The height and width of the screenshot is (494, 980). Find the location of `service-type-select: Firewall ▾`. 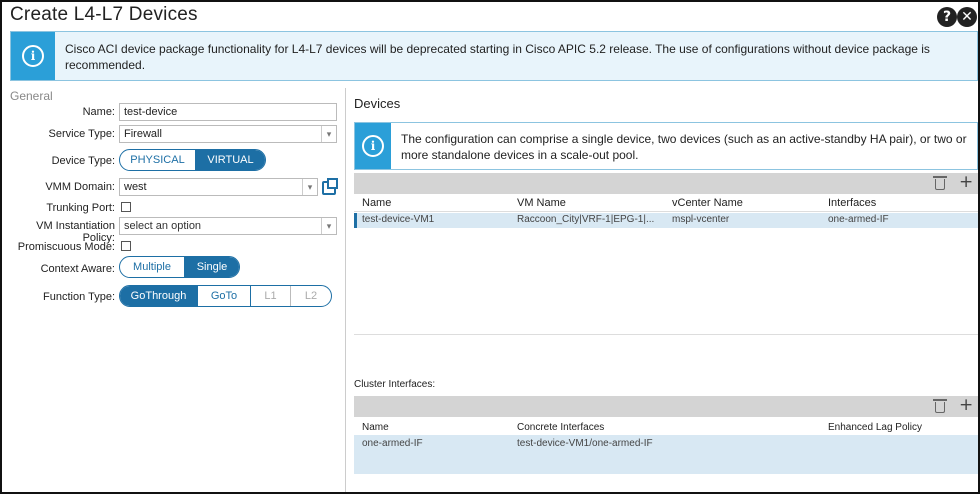

service-type-select: Firewall ▾ is located at coordinates (228, 134).